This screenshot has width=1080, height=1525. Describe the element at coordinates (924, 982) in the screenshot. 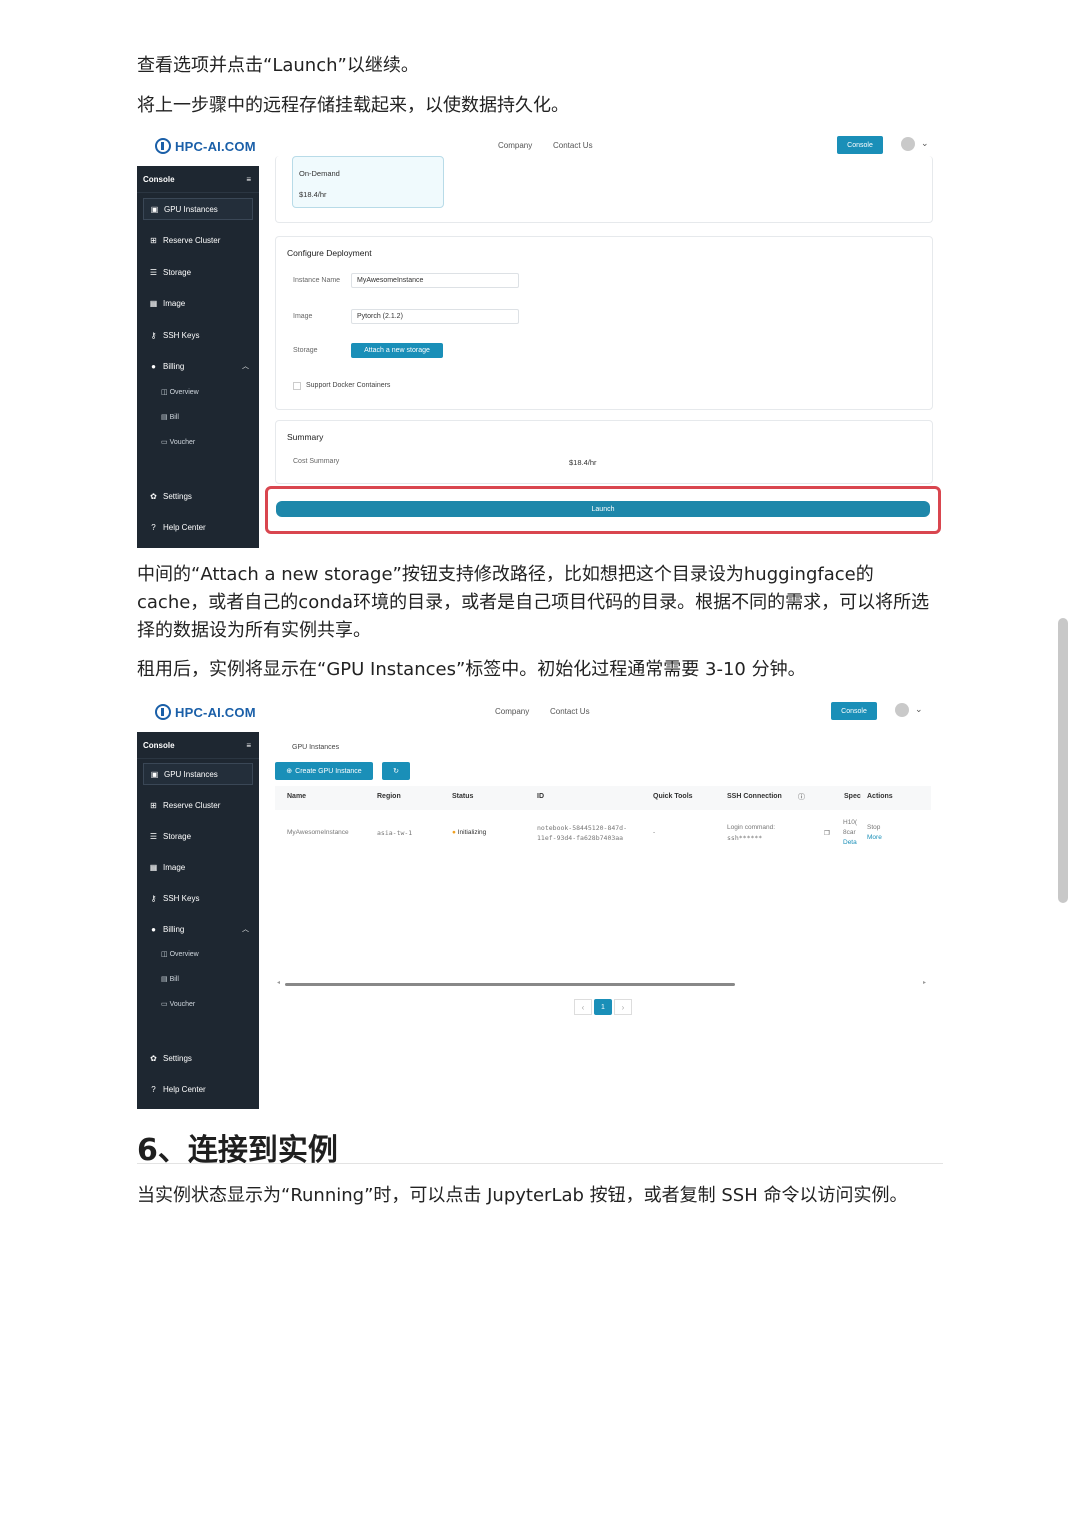

I see `scroll-right-icon: ▸` at that location.